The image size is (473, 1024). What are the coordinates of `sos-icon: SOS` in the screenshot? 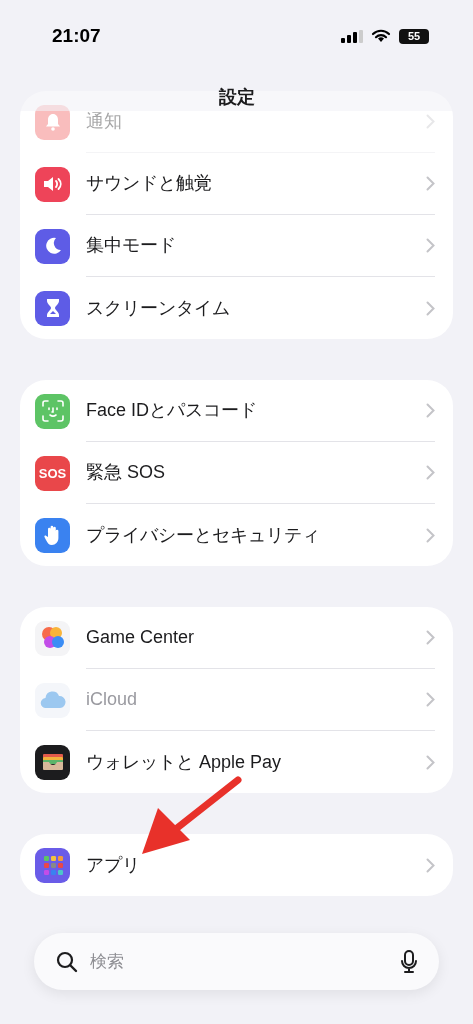 It's located at (52, 473).